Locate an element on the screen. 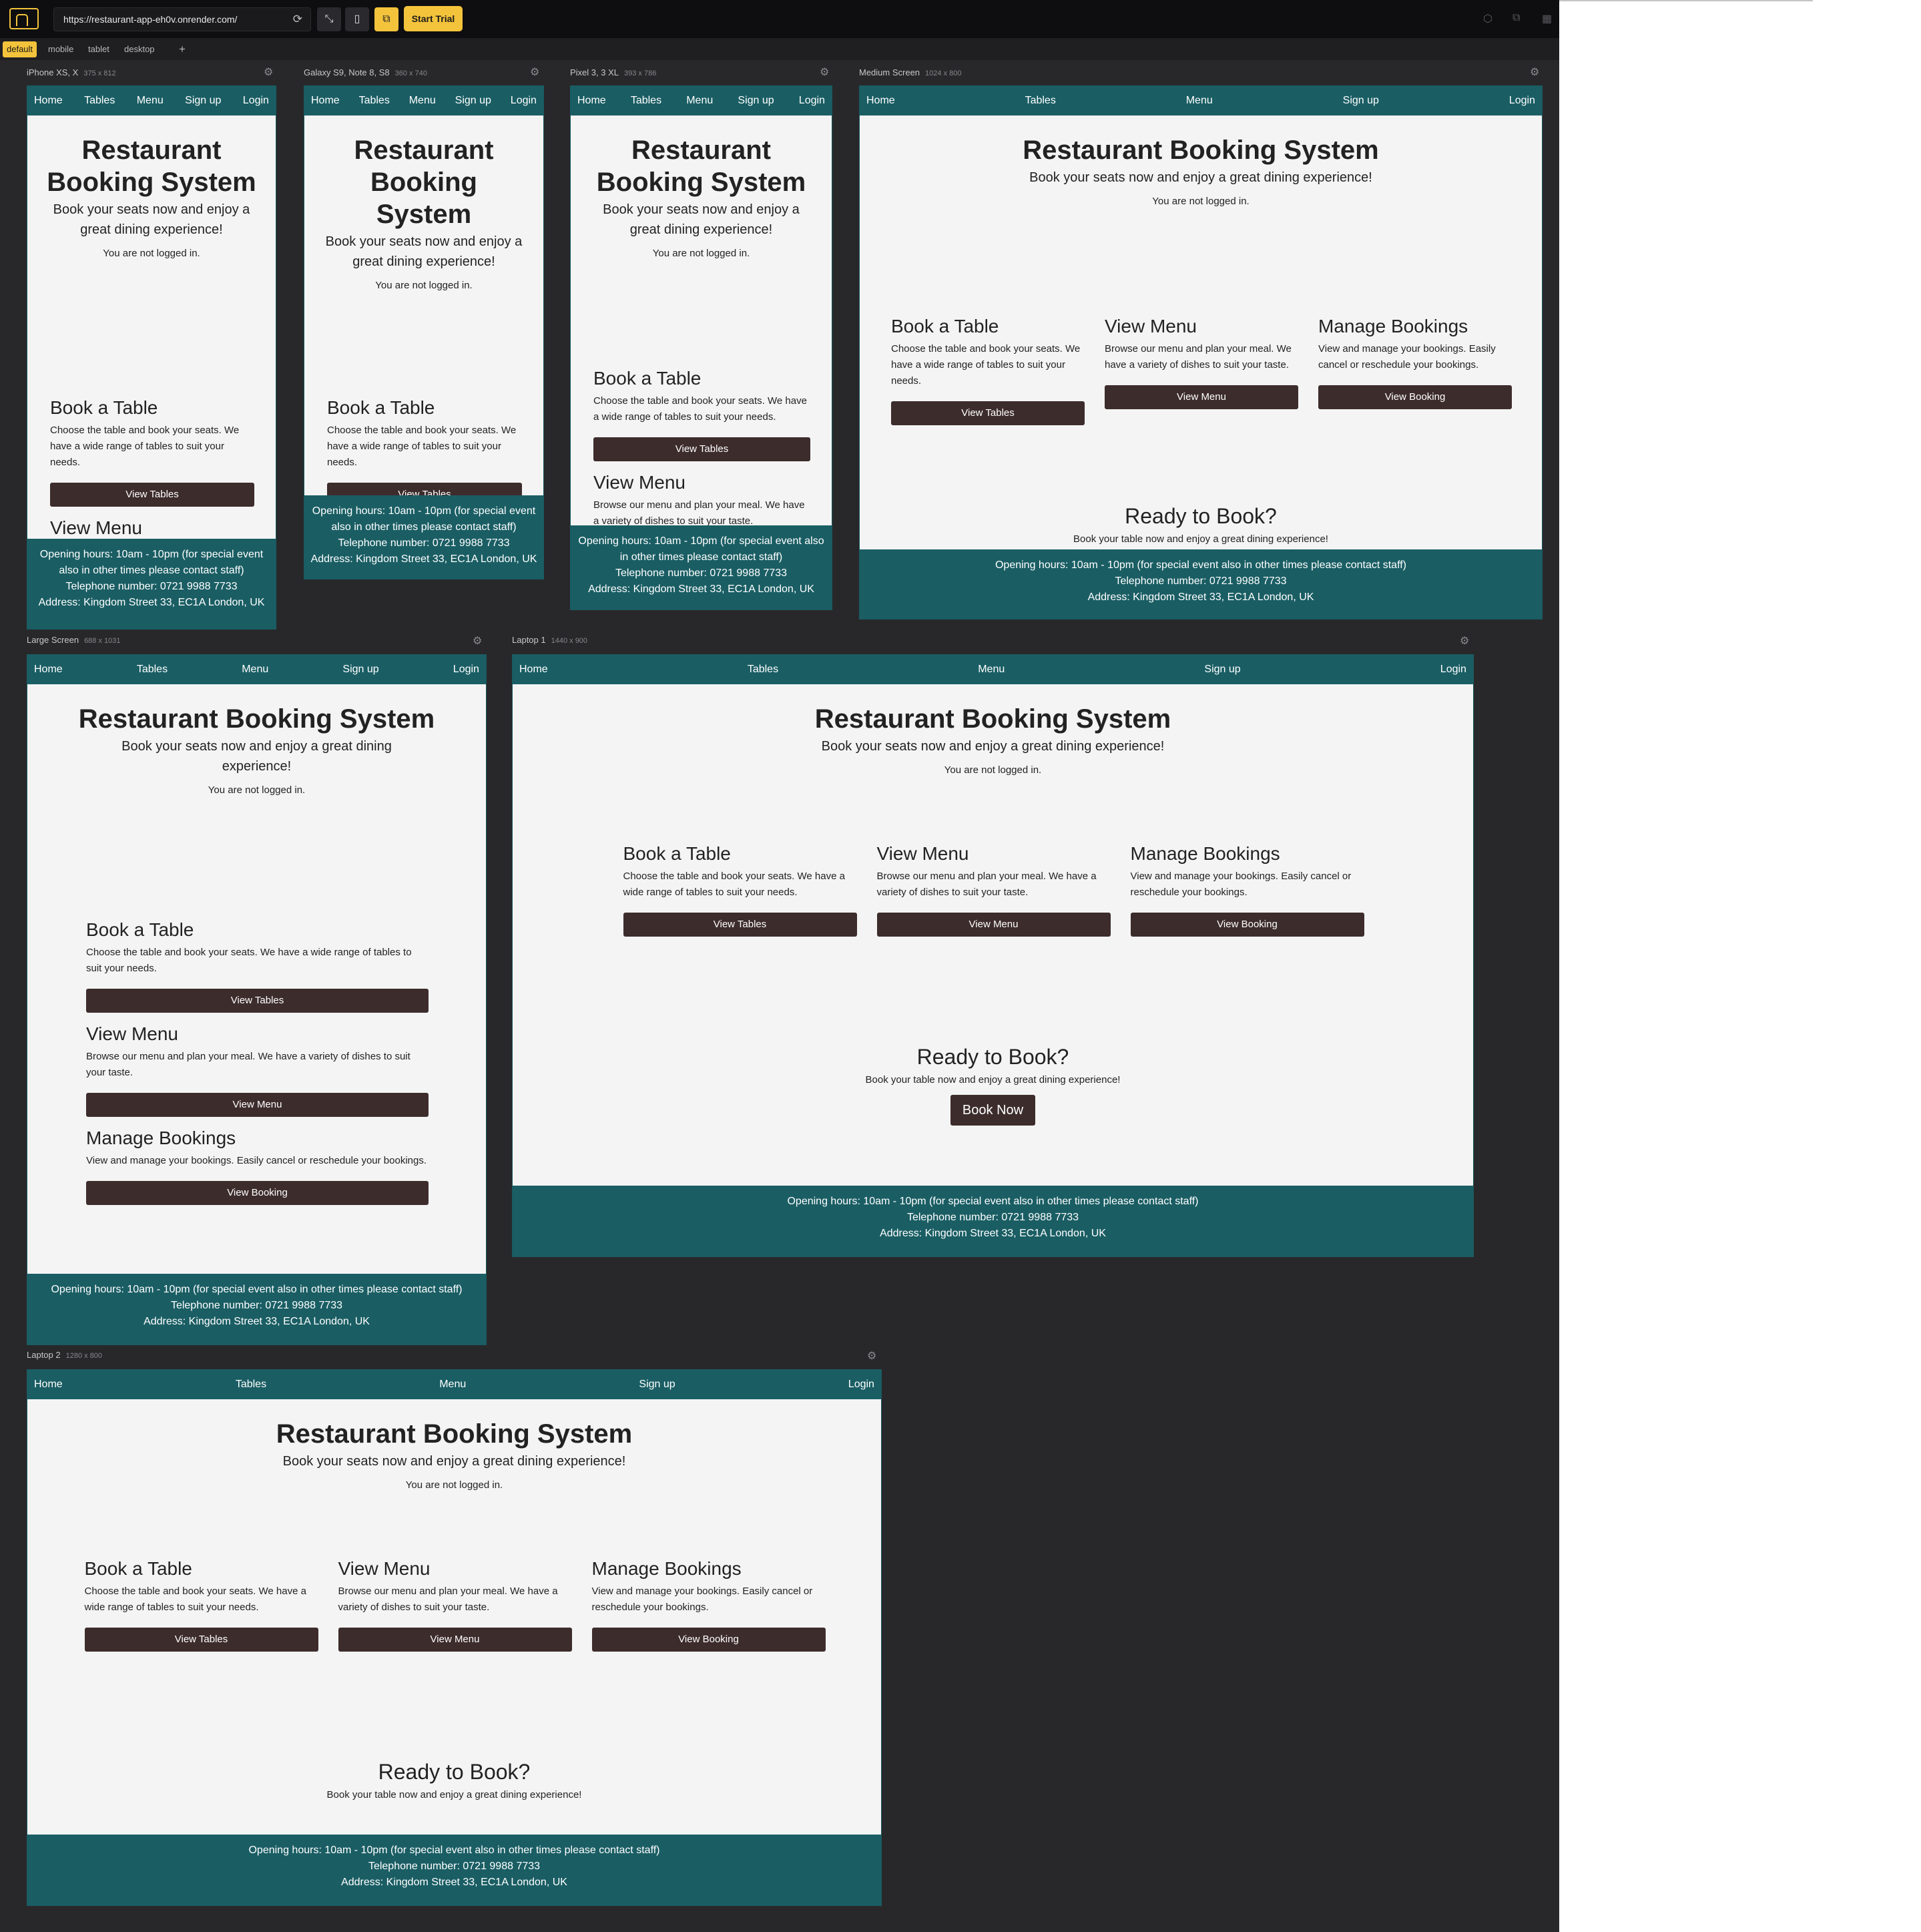  cube-icon: ⬡ is located at coordinates (1487, 18).